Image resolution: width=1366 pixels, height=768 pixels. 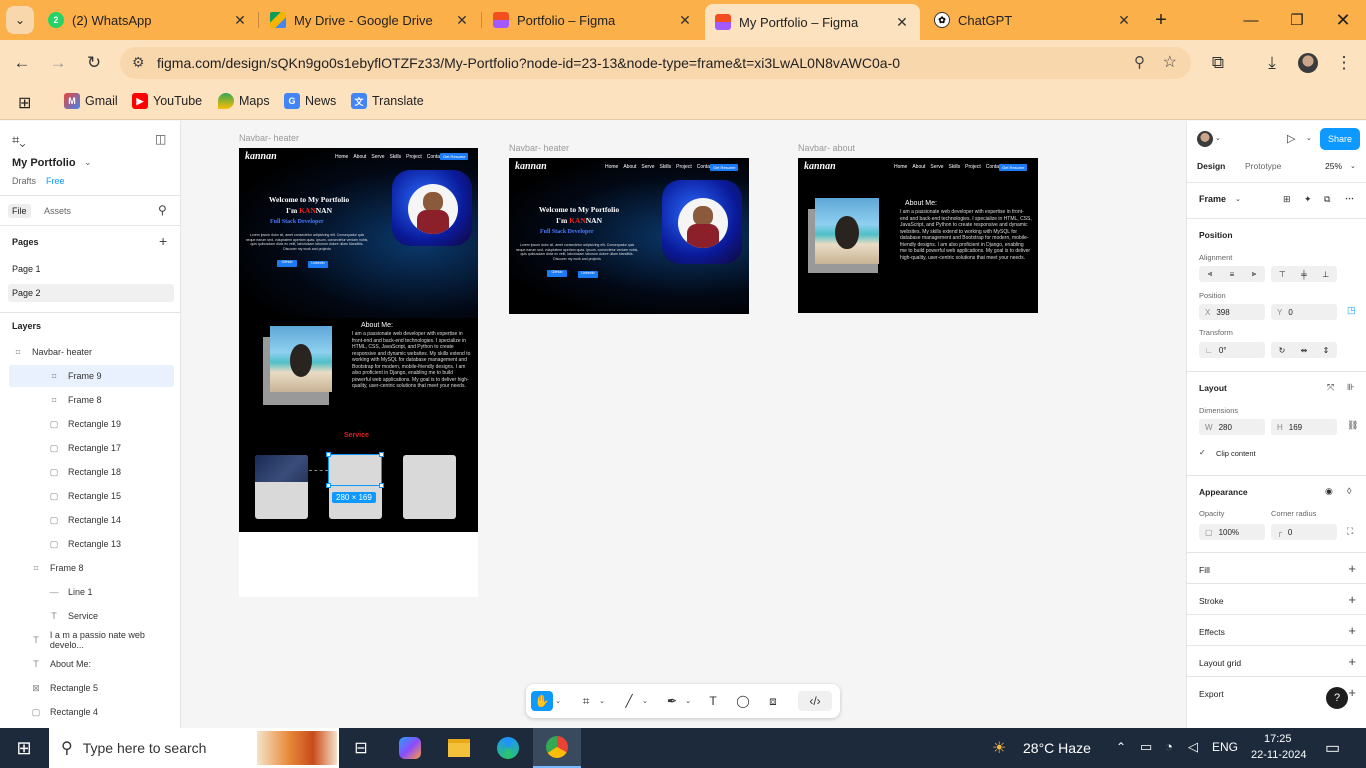 What do you see at coordinates (588, 274) in the screenshot?
I see `linkedin-button: LinkedIn` at bounding box center [588, 274].